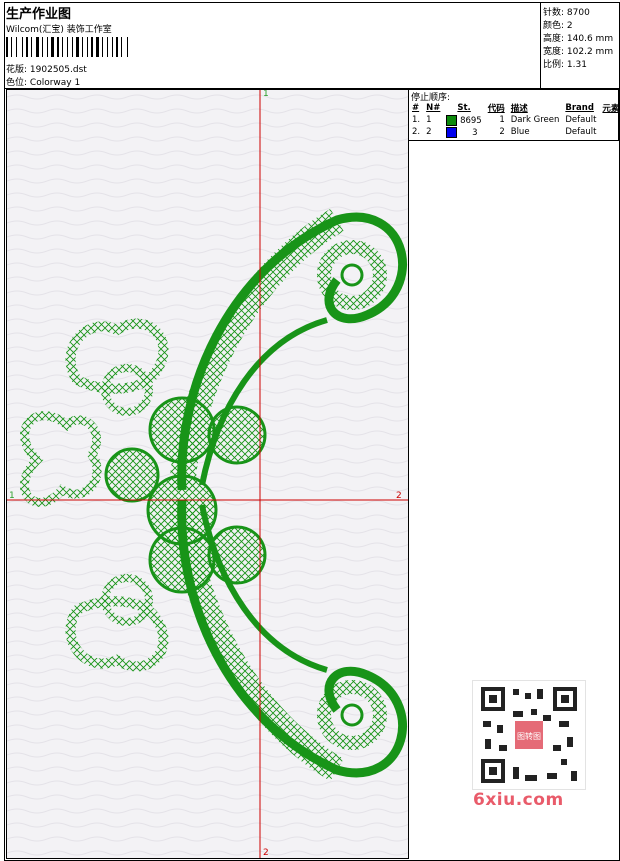 The height and width of the screenshot is (861, 620). Describe the element at coordinates (514, 132) in the screenshot. I see `table-row: 2. 2 3 2 Blue Default` at that location.